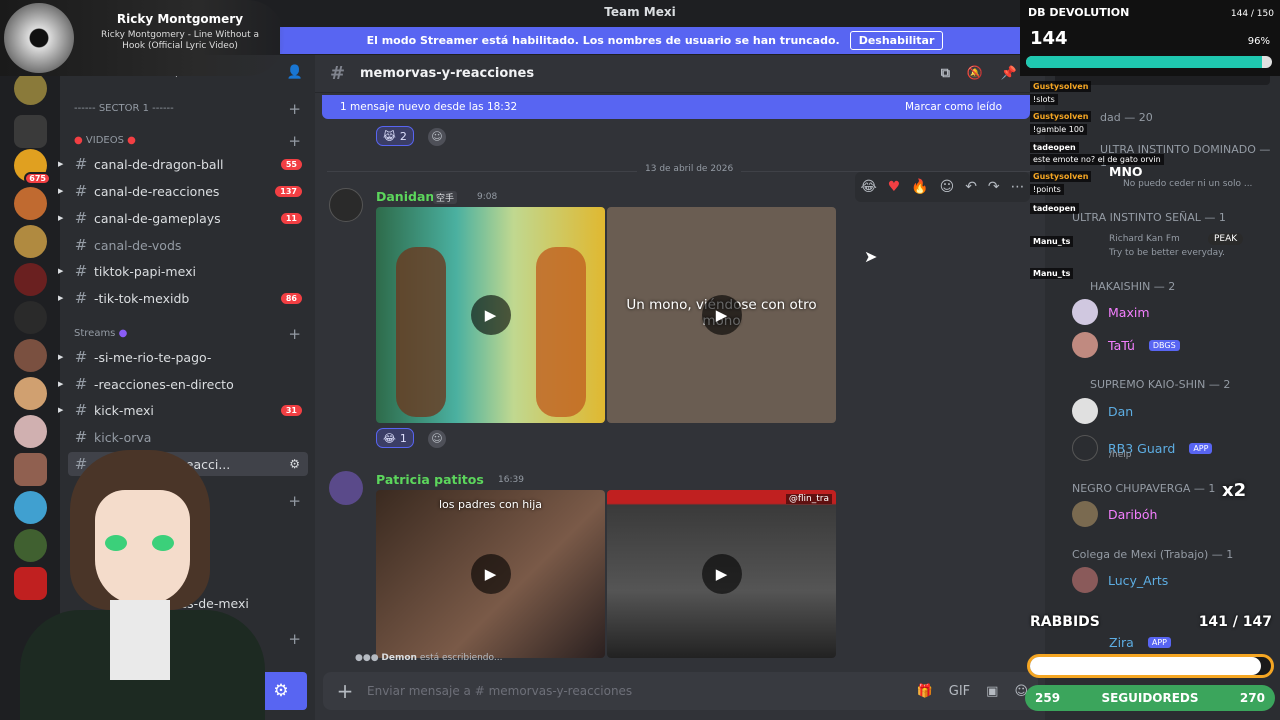  I want to click on chat-line: tadeopen, so click(1054, 147).